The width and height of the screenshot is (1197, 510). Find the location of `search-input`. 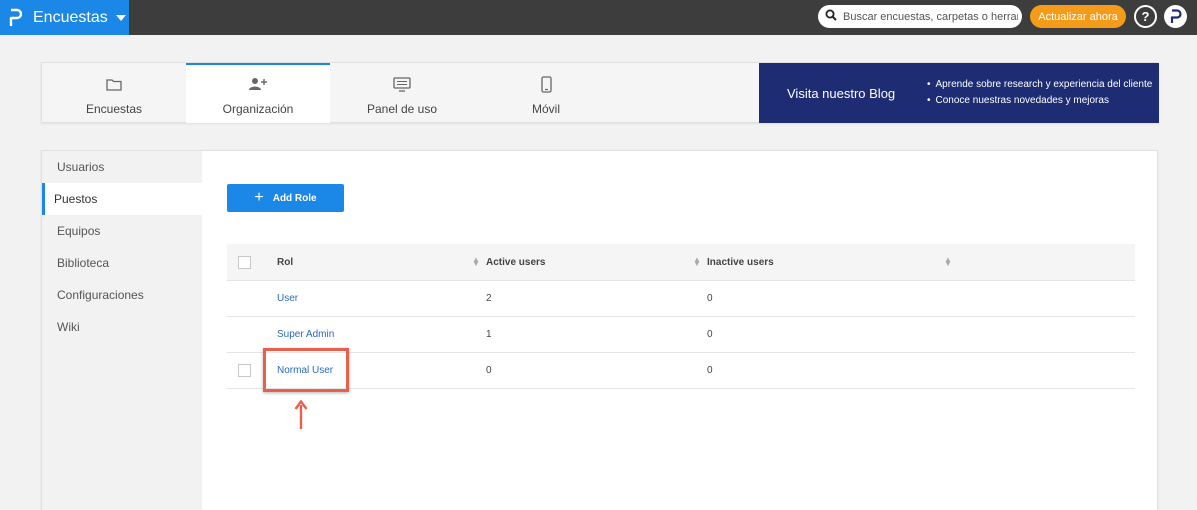

search-input is located at coordinates (930, 16).